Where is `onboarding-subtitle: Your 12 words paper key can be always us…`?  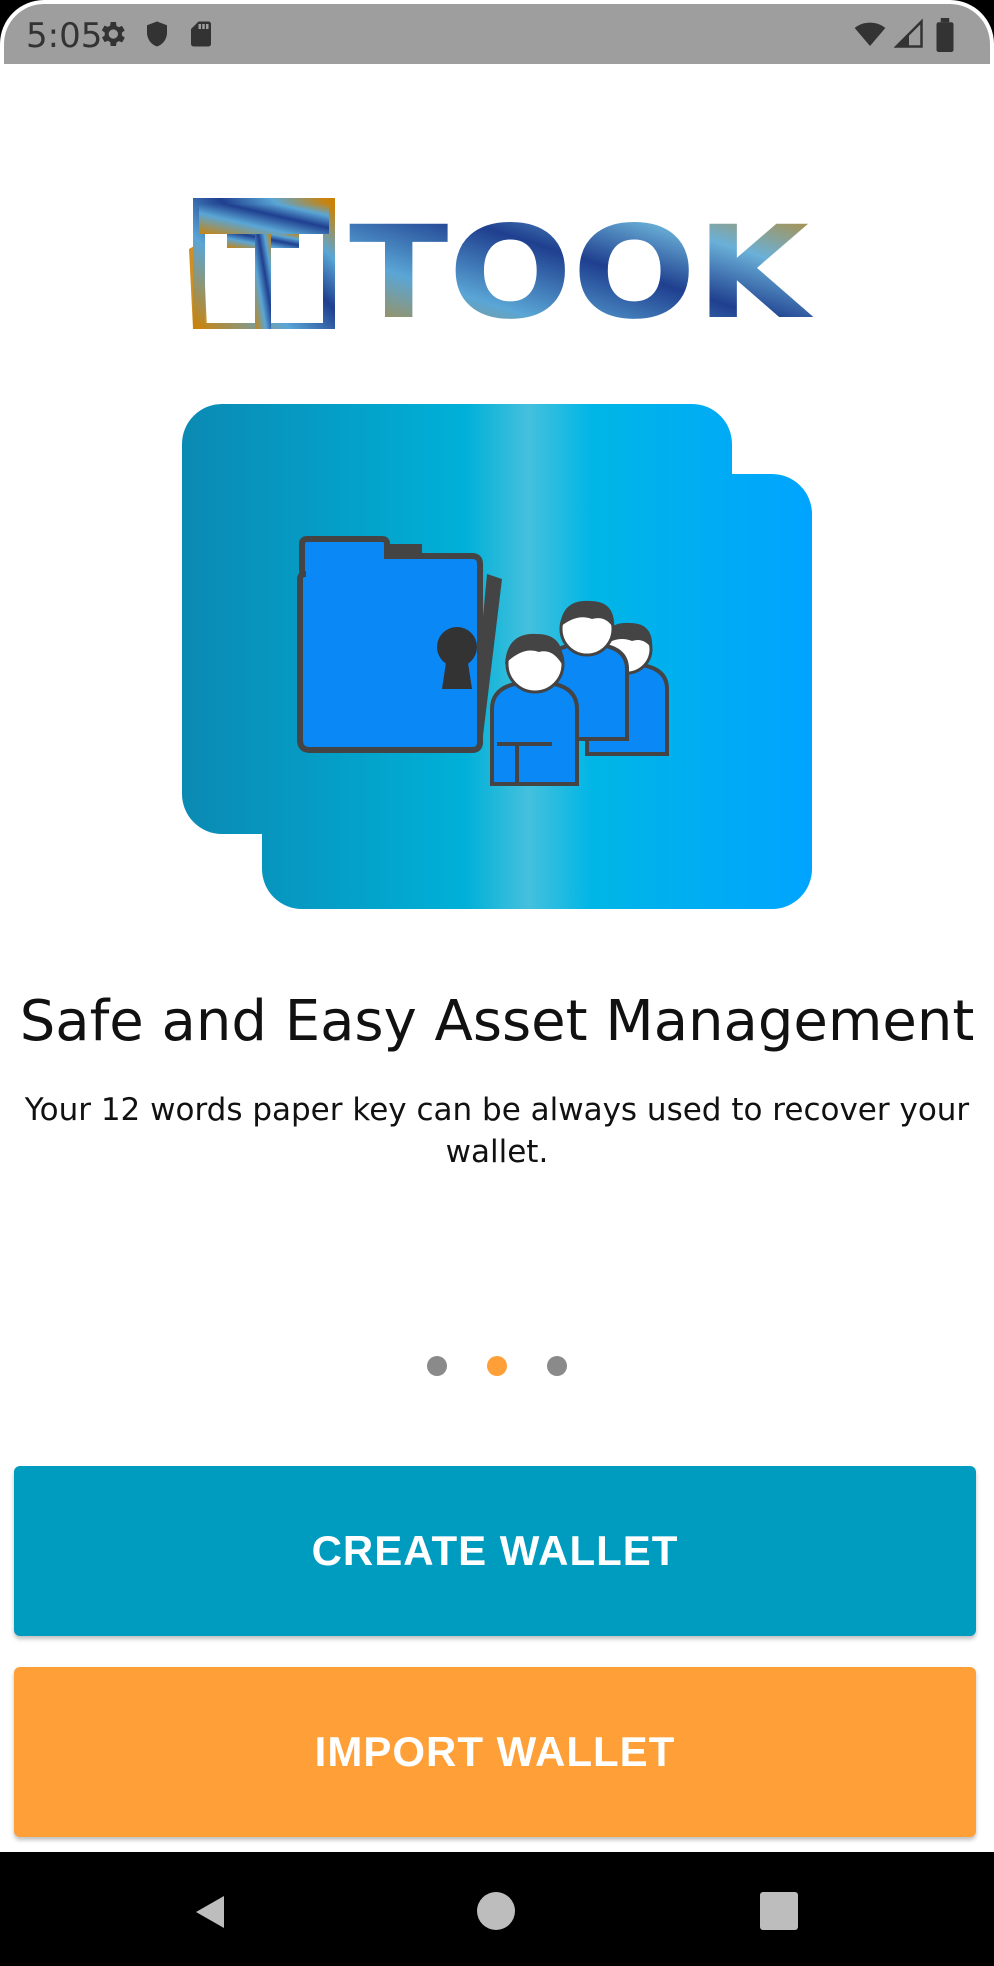 onboarding-subtitle: Your 12 words paper key can be always us… is located at coordinates (497, 1131).